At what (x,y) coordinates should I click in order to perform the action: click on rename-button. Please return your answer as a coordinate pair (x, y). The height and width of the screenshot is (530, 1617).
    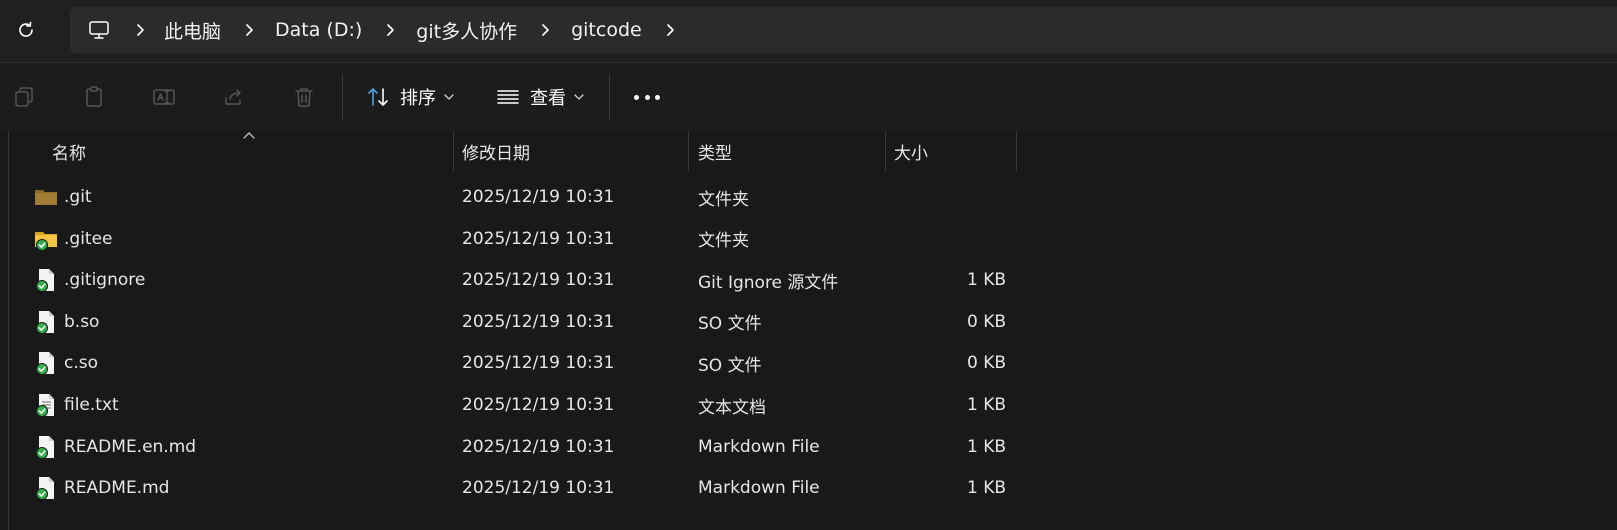
    Looking at the image, I should click on (164, 97).